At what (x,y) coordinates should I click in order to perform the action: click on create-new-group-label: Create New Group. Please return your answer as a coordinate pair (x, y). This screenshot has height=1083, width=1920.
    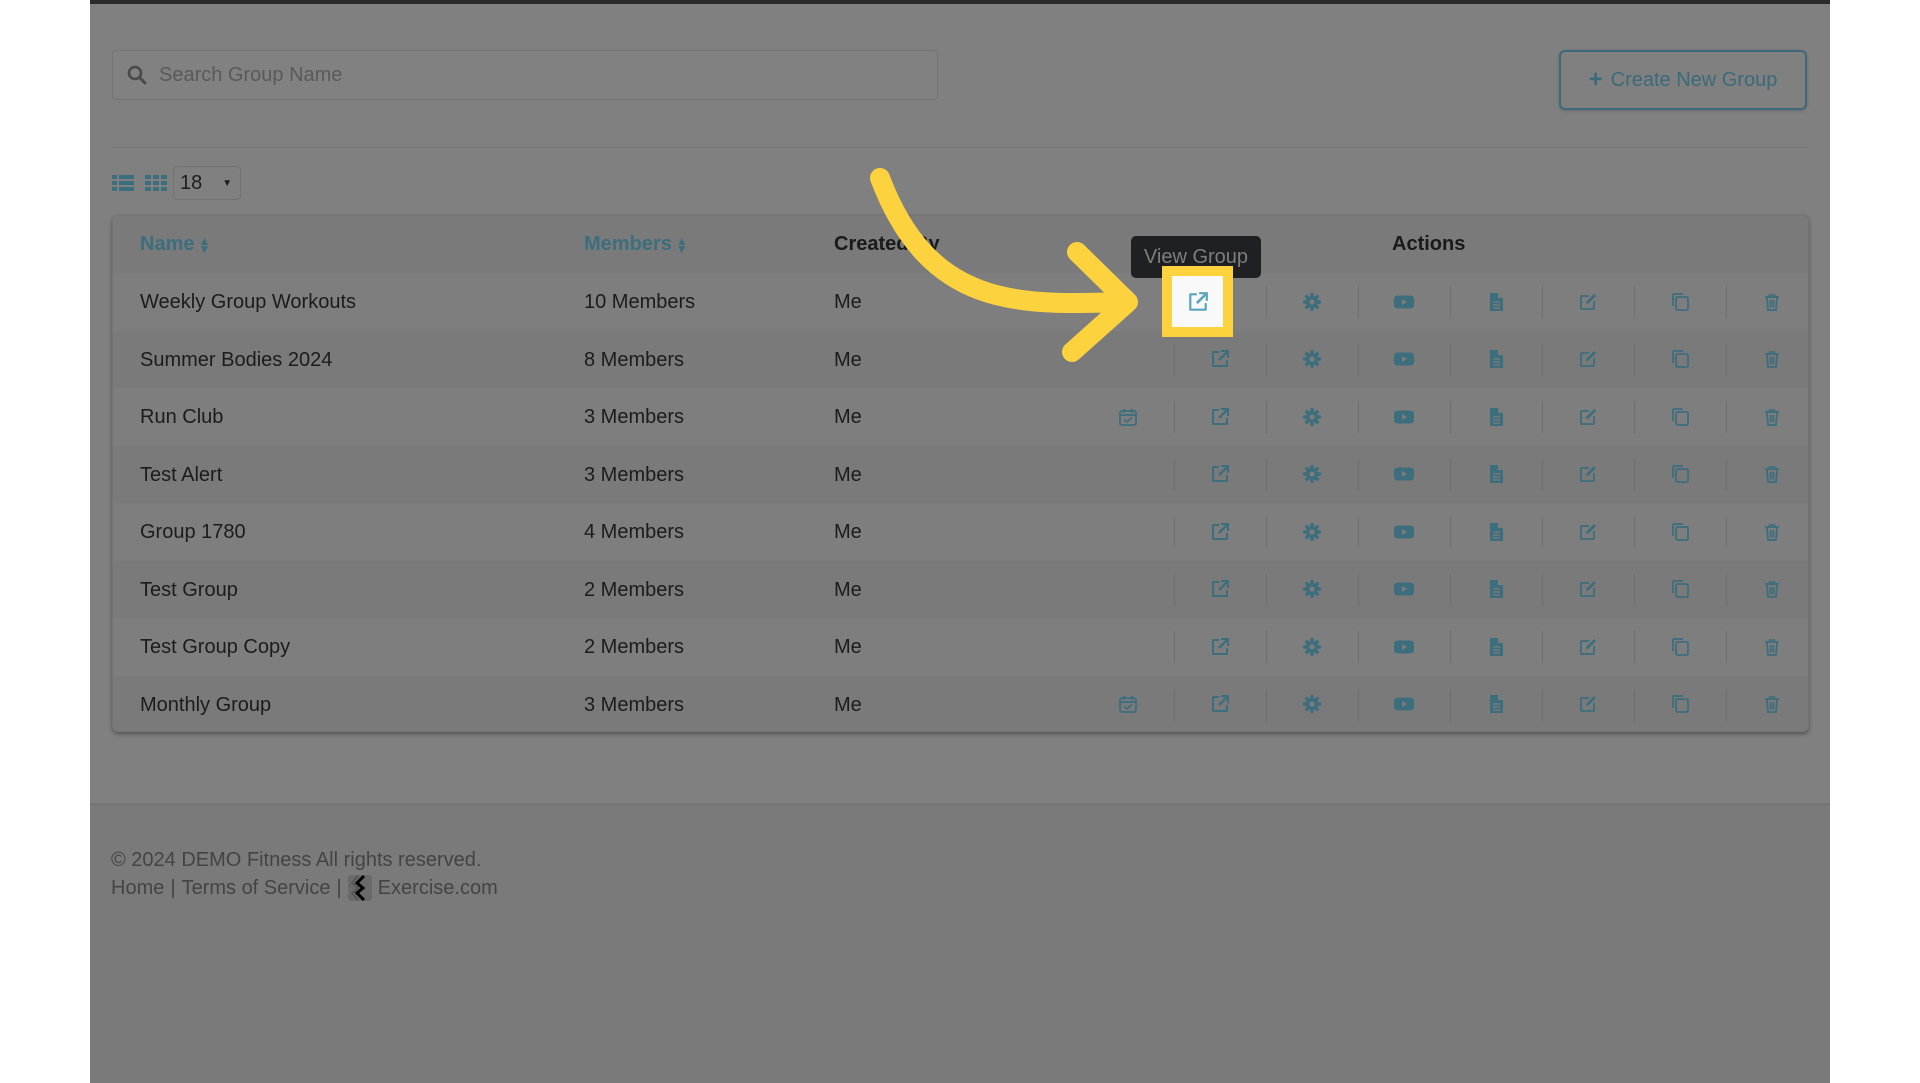
    Looking at the image, I should click on (1694, 79).